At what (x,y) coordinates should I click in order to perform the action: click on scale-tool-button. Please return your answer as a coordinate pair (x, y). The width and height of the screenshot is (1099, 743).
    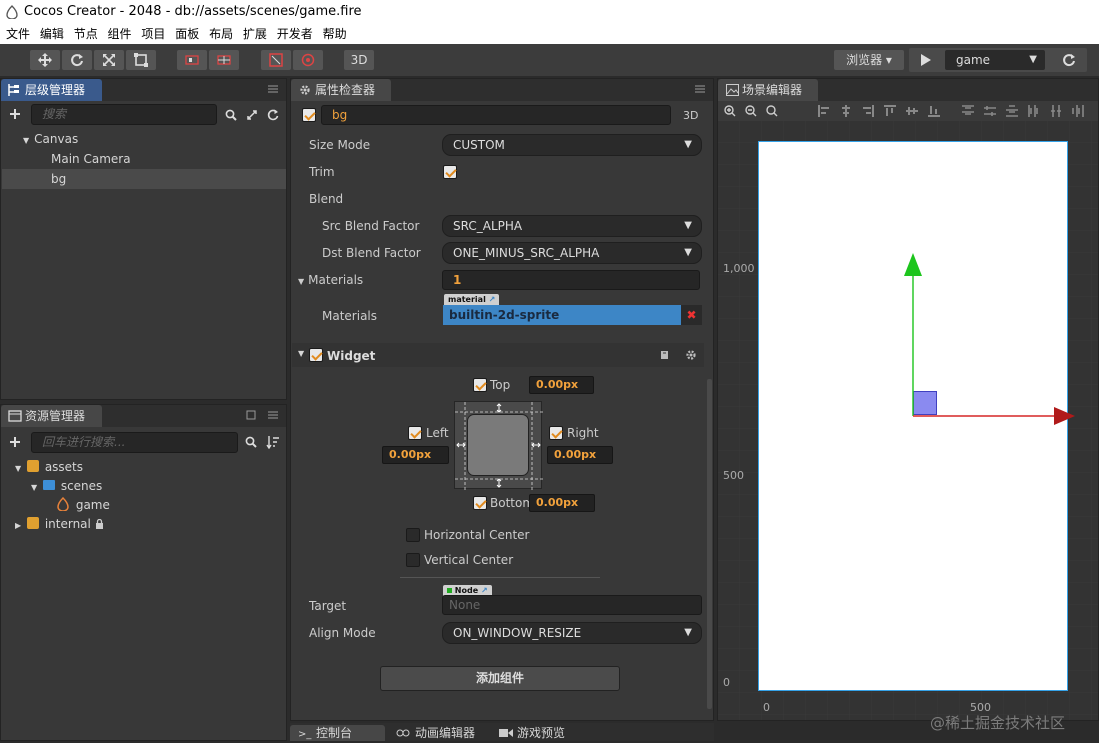
    Looking at the image, I should click on (109, 60).